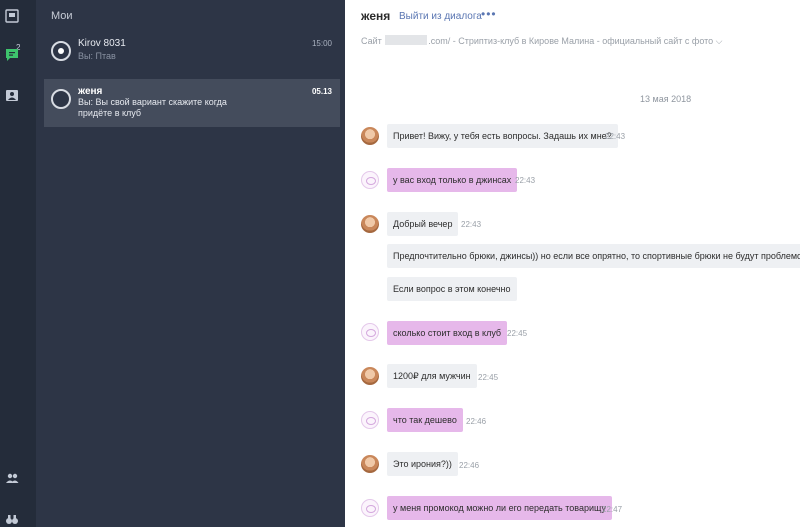 Image resolution: width=800 pixels, height=527 pixels. Describe the element at coordinates (452, 289) in the screenshot. I see `message-incoming: Если вопрос в этом конечно` at that location.